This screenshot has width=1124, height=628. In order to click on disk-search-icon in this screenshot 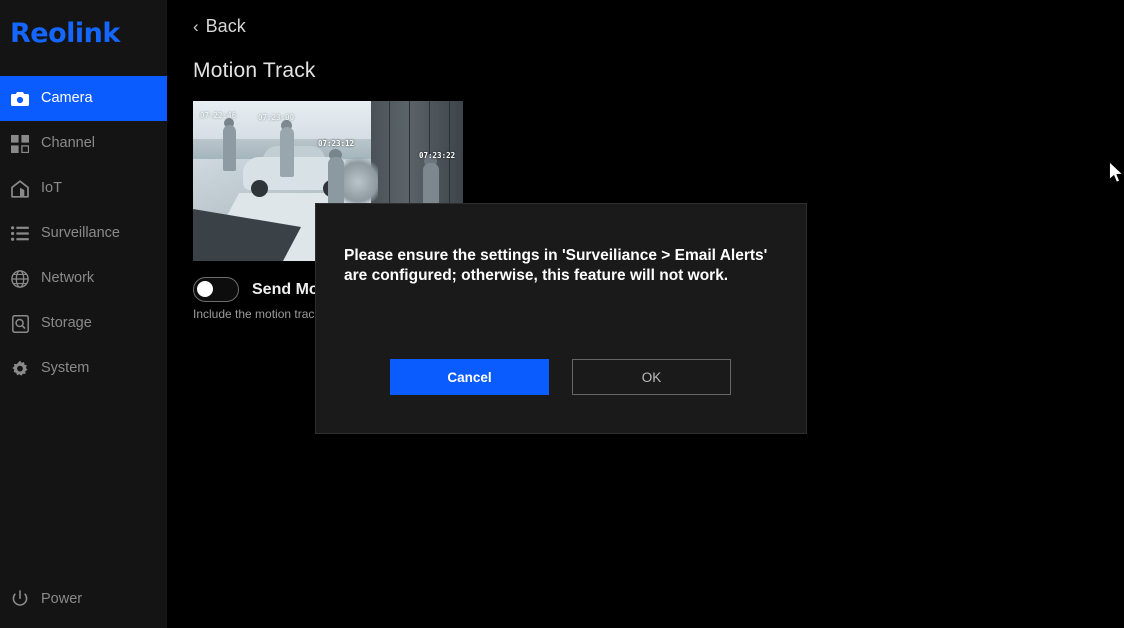, I will do `click(20, 324)`.